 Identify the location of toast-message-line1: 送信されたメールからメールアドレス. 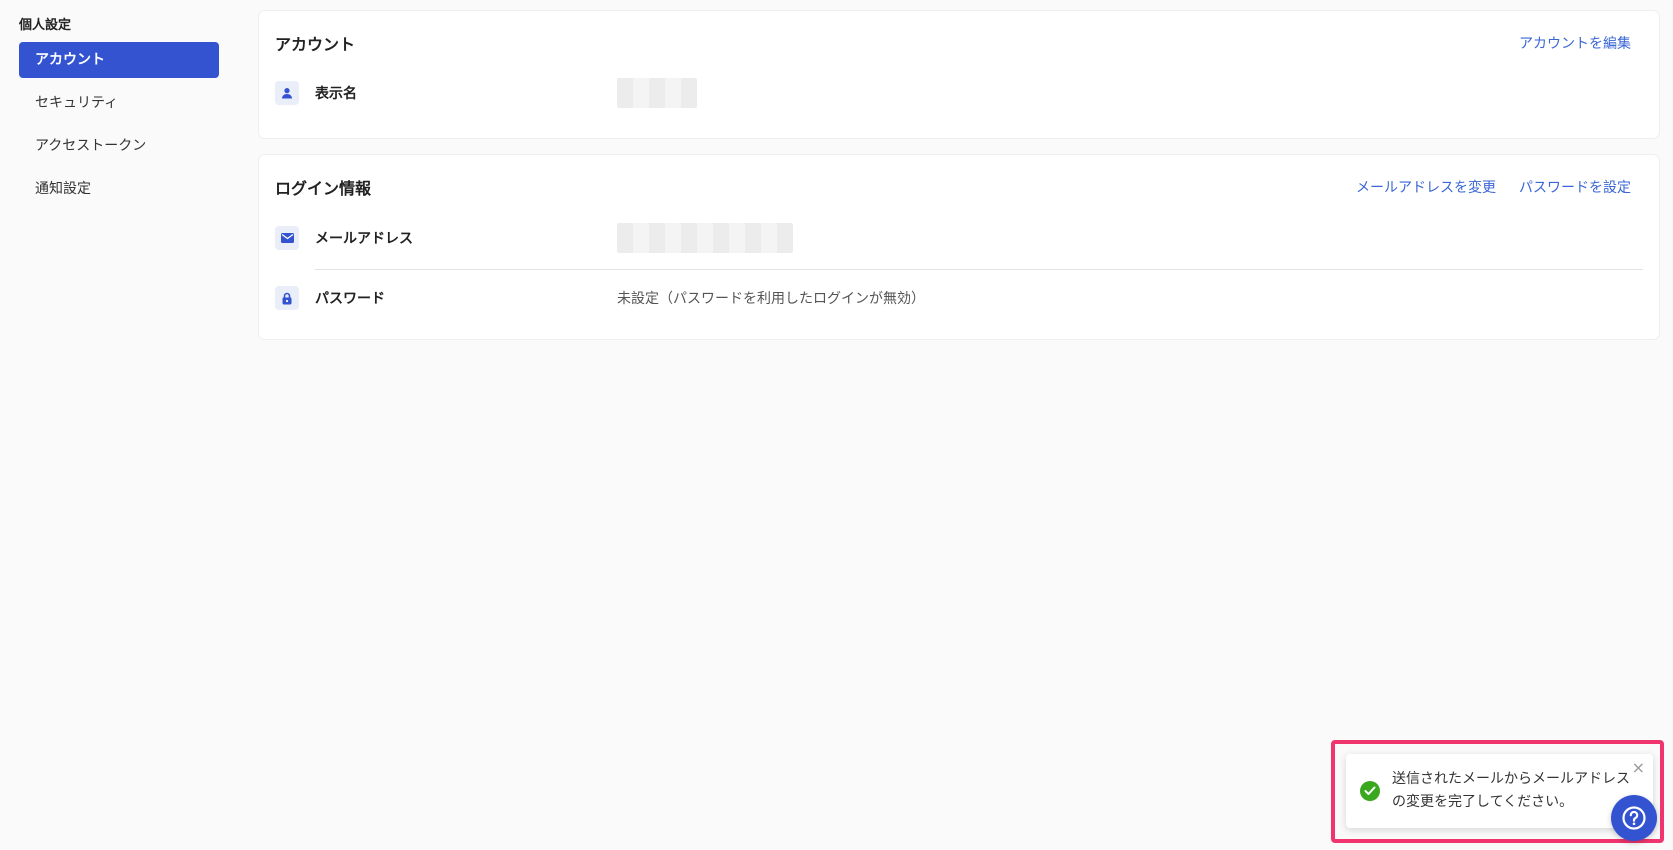
(1511, 779).